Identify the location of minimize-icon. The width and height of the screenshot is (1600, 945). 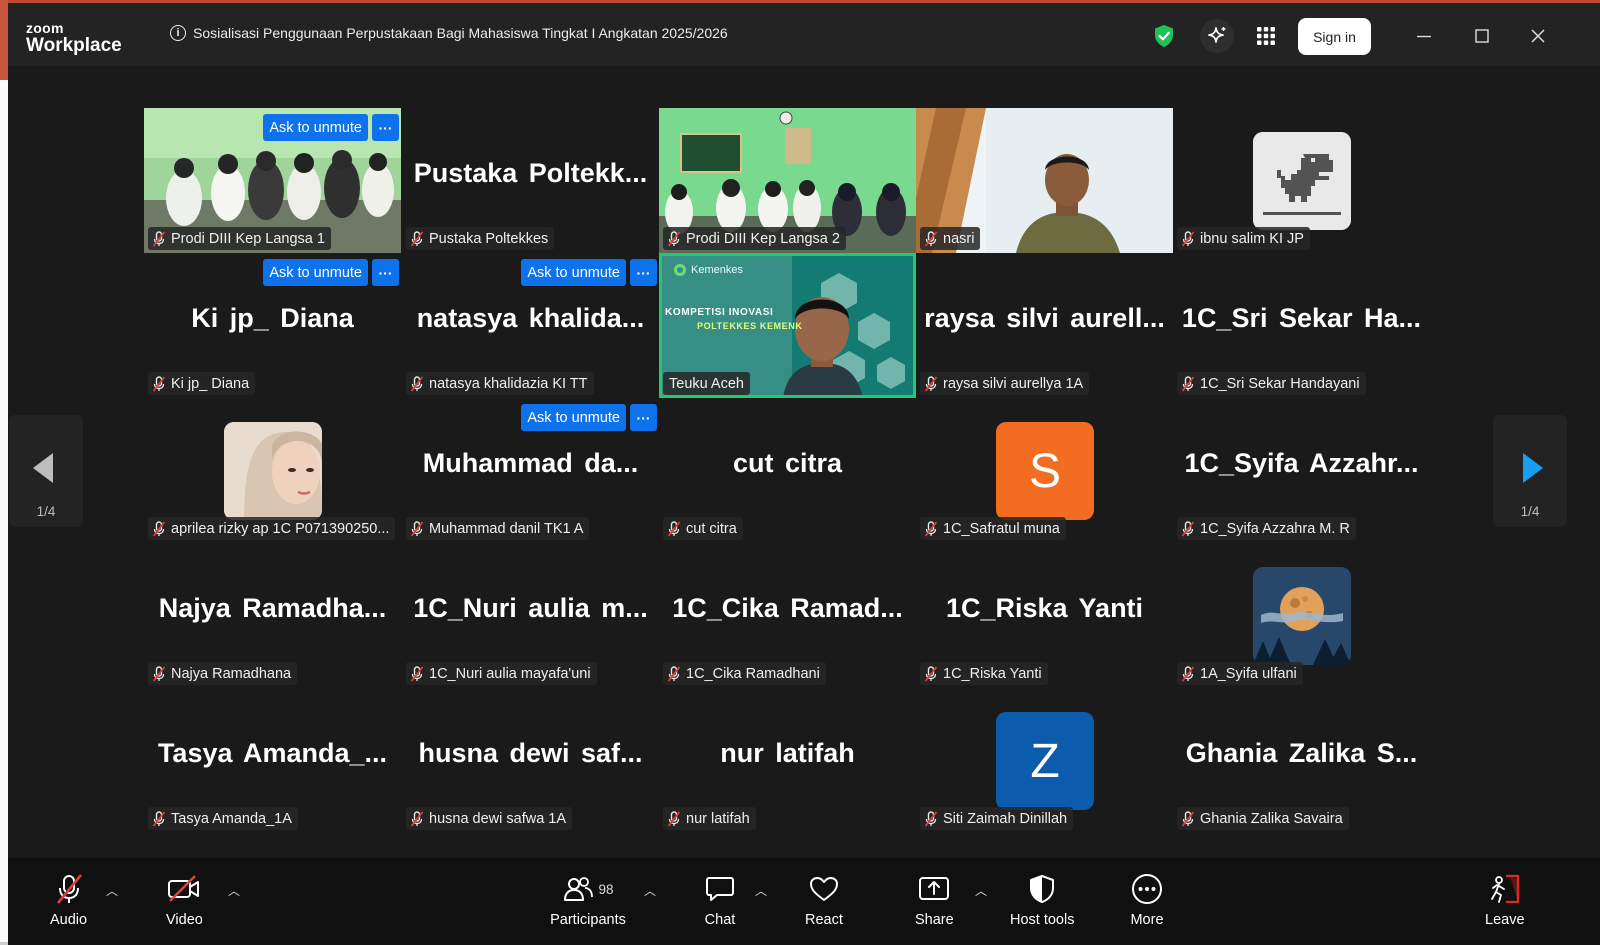
(1424, 36).